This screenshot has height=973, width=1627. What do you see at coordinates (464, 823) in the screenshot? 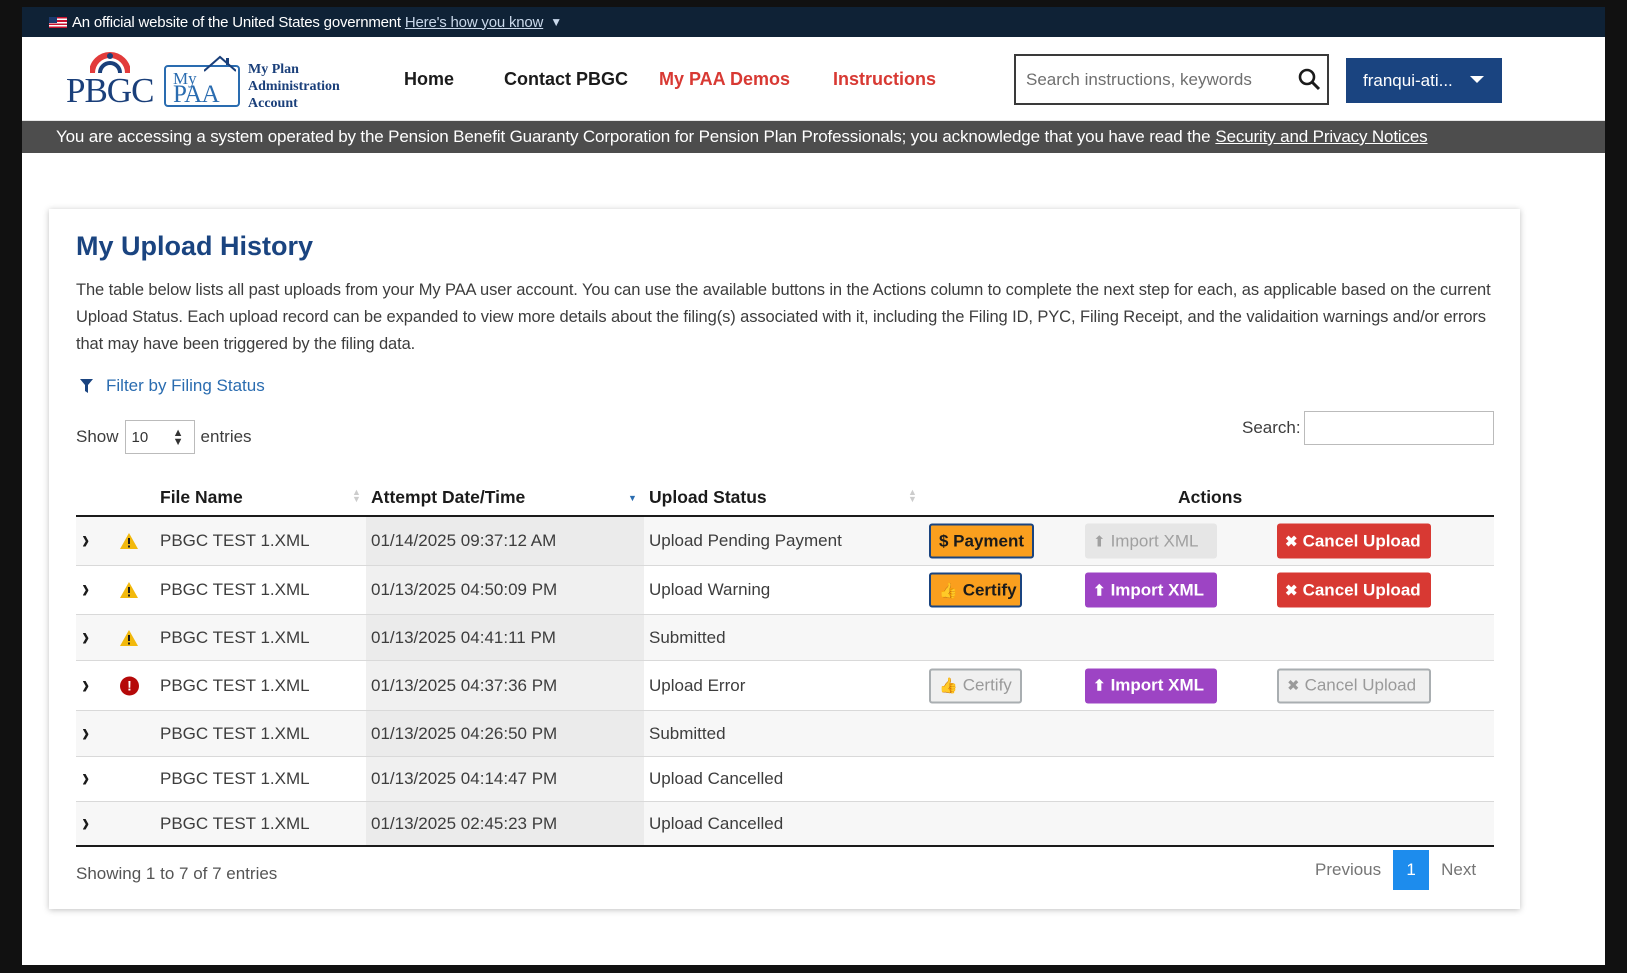
I see `date-cell: 01/13/2025 02:45:23 PM` at bounding box center [464, 823].